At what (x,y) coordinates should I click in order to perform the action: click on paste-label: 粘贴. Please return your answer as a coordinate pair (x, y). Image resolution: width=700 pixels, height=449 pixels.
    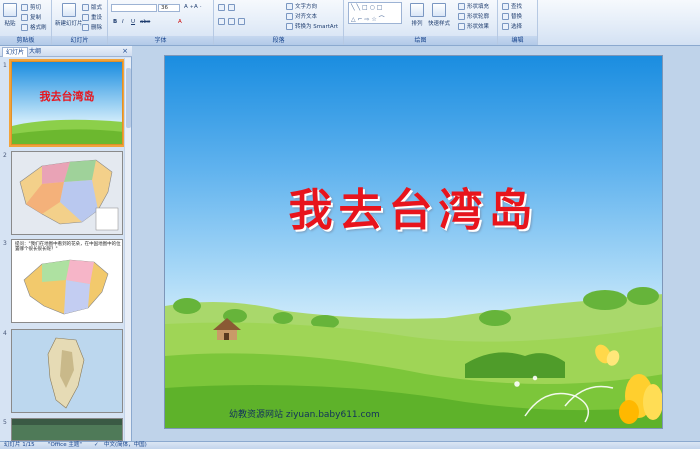
    Looking at the image, I should click on (10, 24).